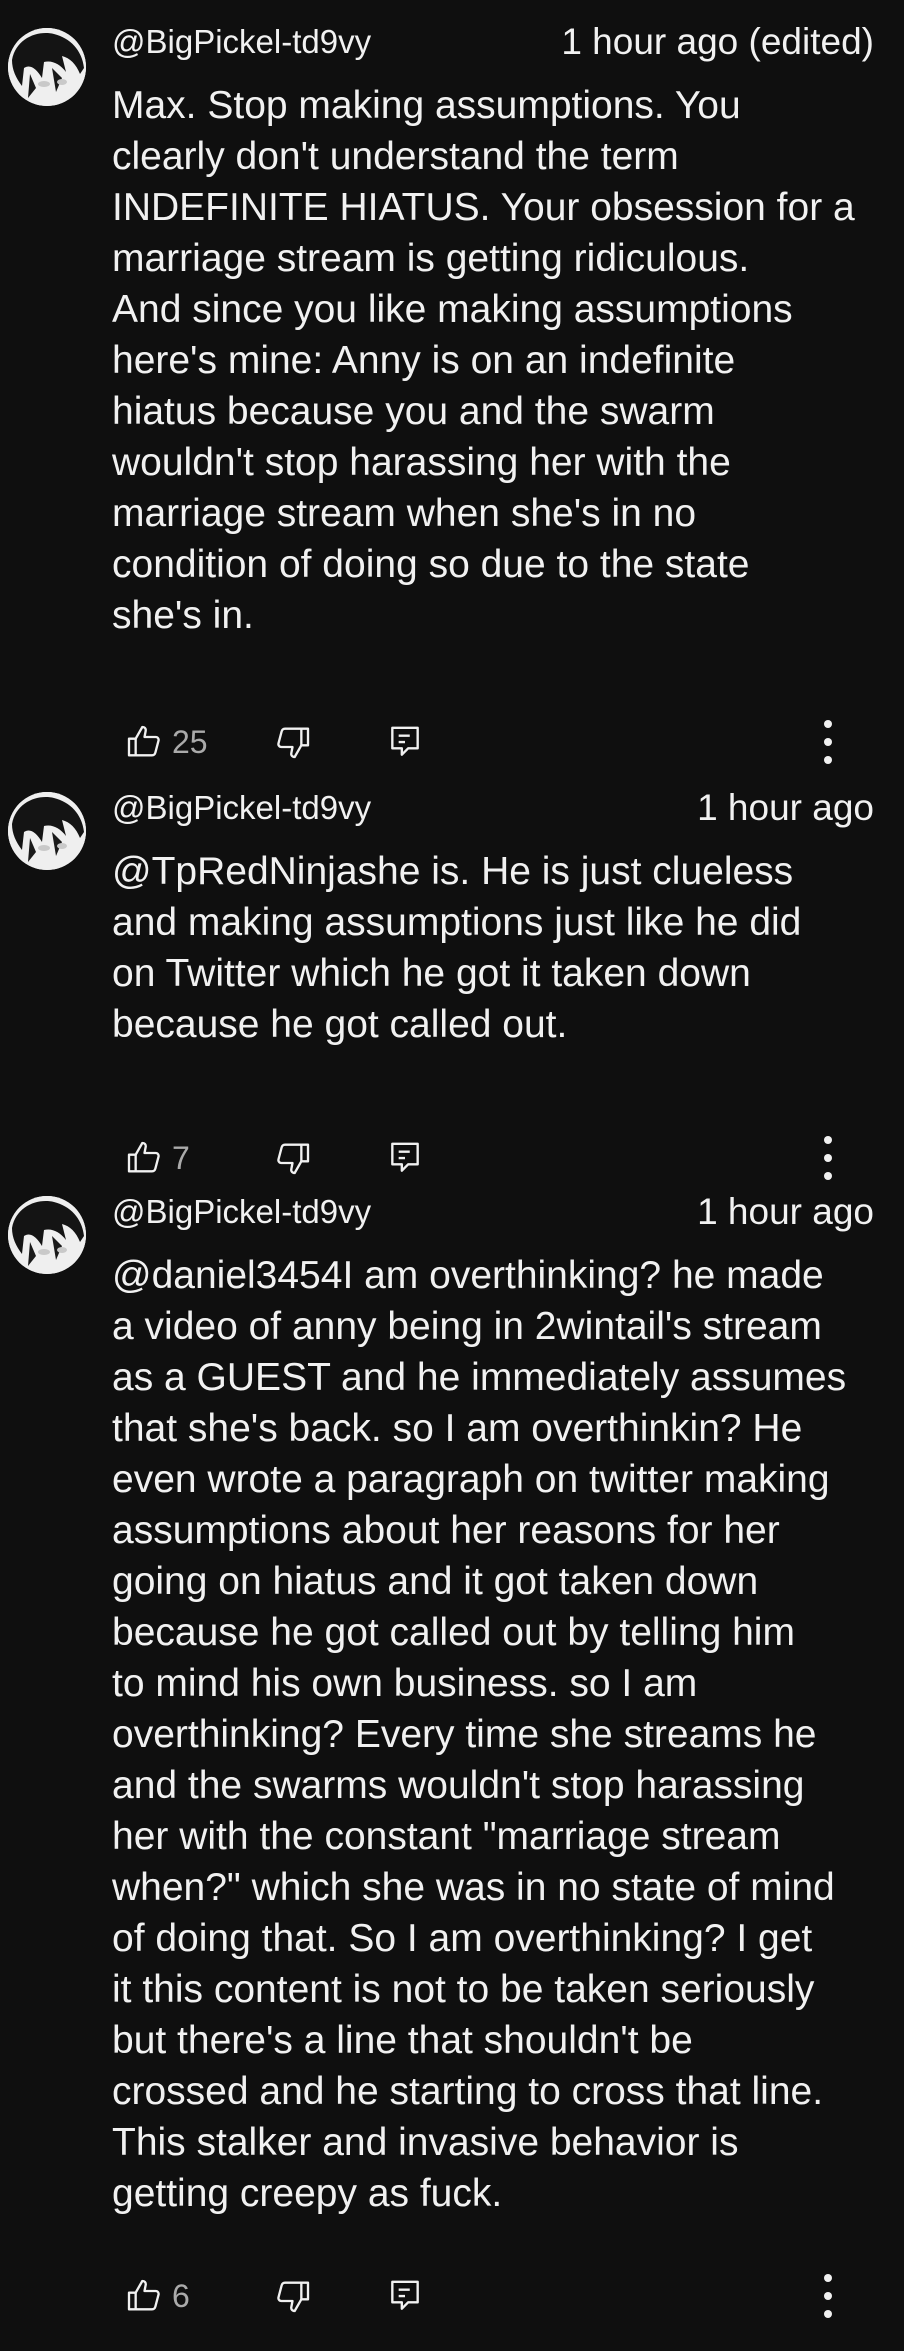 This screenshot has width=904, height=2351. I want to click on comment-text-line: overthinking? Every time she streams he, so click(464, 1734).